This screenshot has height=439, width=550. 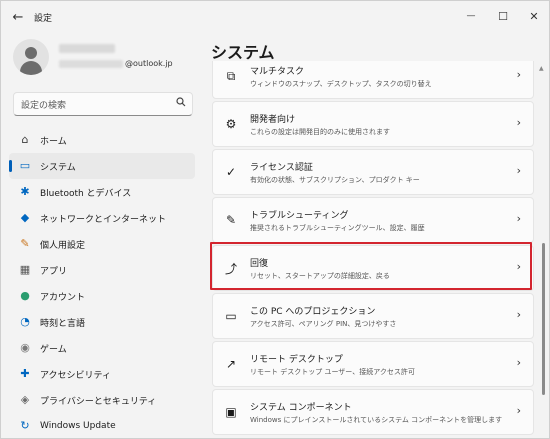 I want to click on sidebar-item: ✚ アクセシビリティ, so click(x=102, y=374).